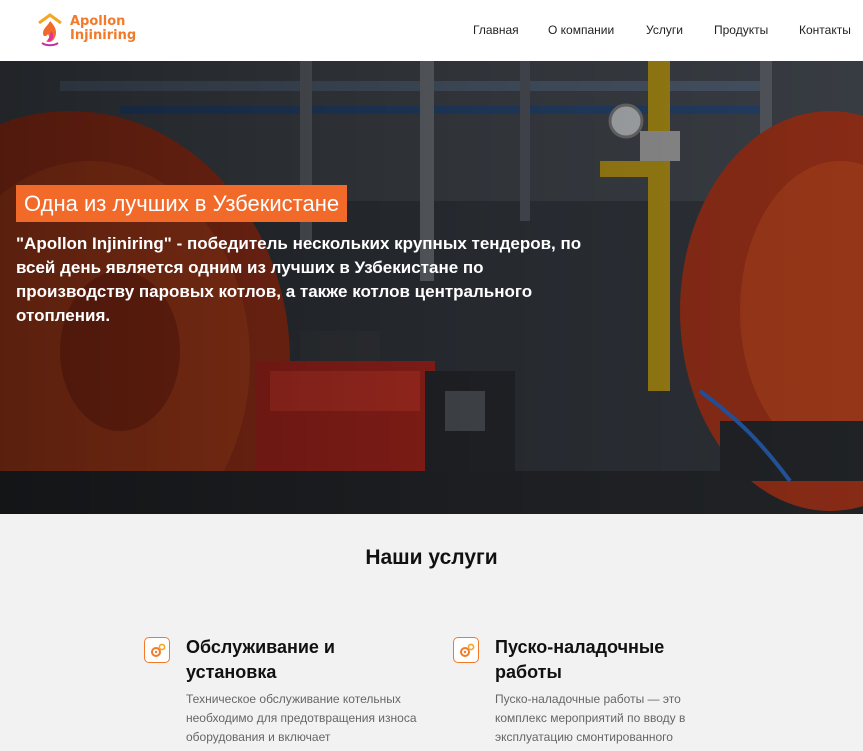 Image resolution: width=863 pixels, height=751 pixels. Describe the element at coordinates (741, 30) in the screenshot. I see `nav-products: Продукты` at that location.